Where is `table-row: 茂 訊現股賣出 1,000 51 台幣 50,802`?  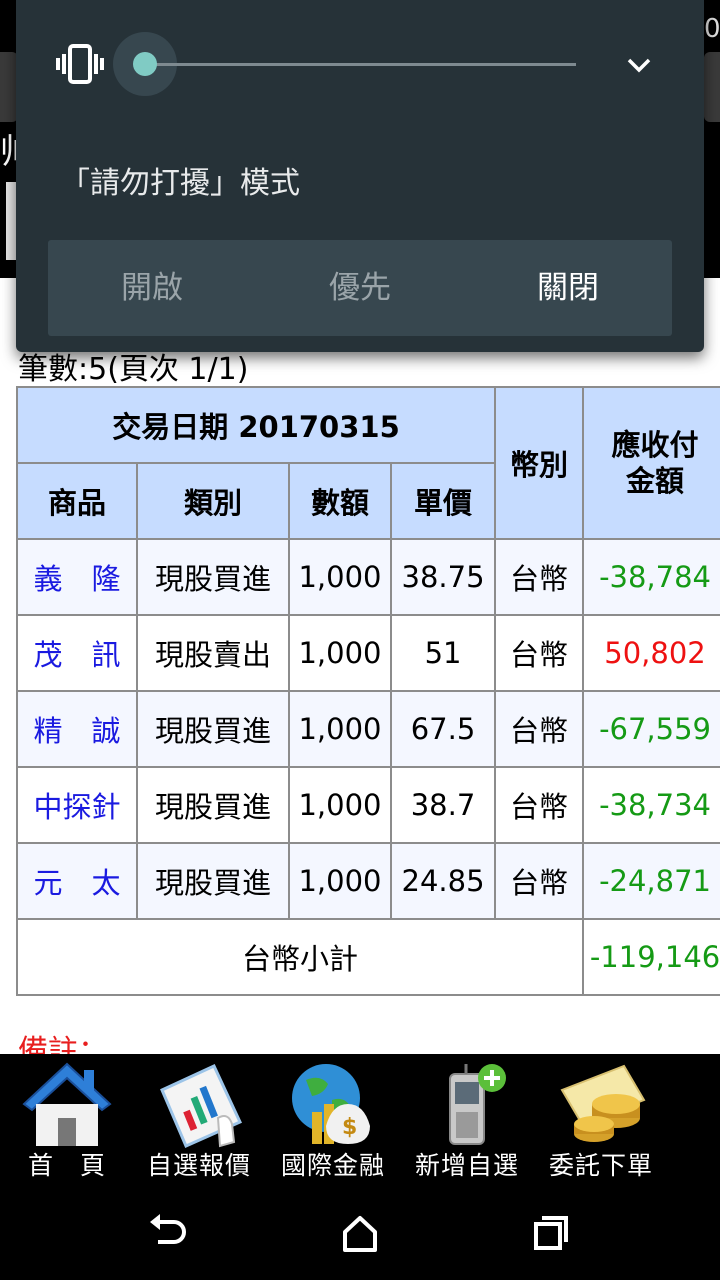 table-row: 茂 訊現股賣出 1,000 51 台幣 50,802 is located at coordinates (368, 653).